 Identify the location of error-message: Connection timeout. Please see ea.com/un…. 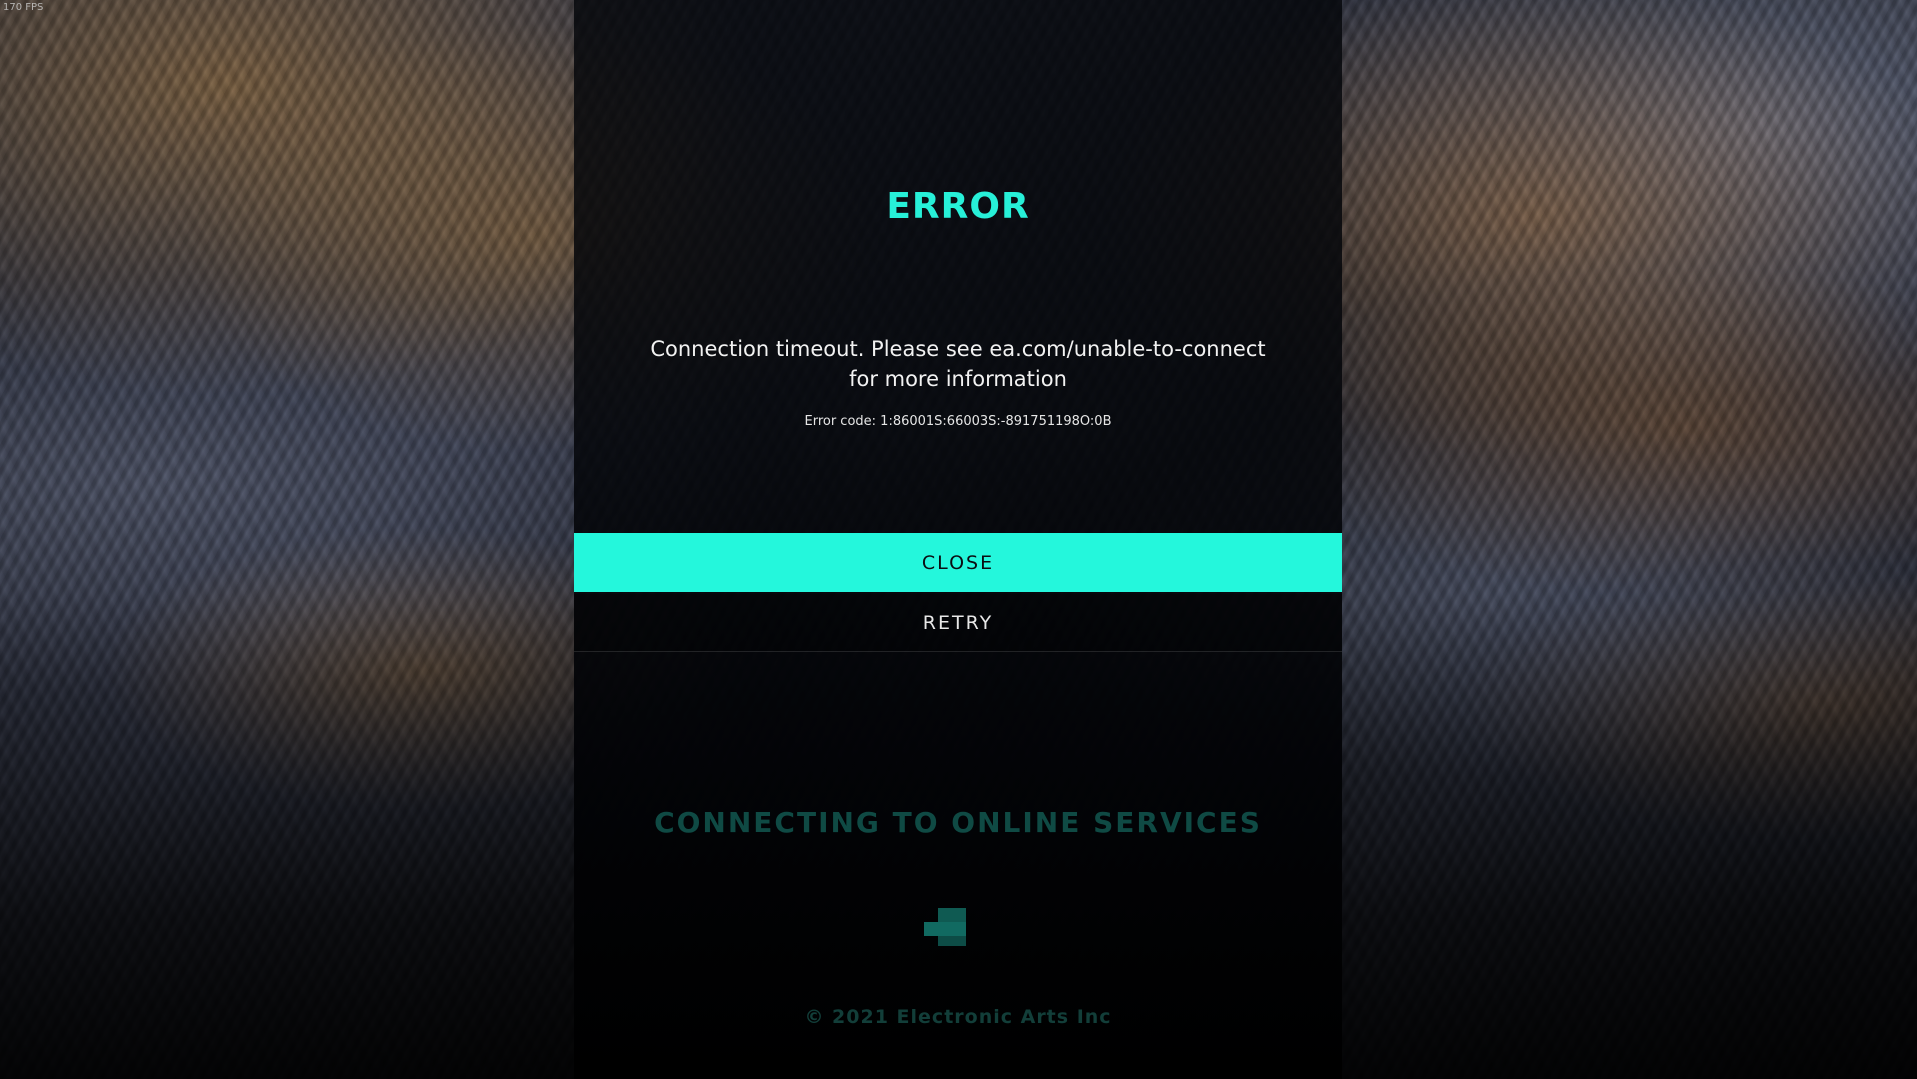
(958, 364).